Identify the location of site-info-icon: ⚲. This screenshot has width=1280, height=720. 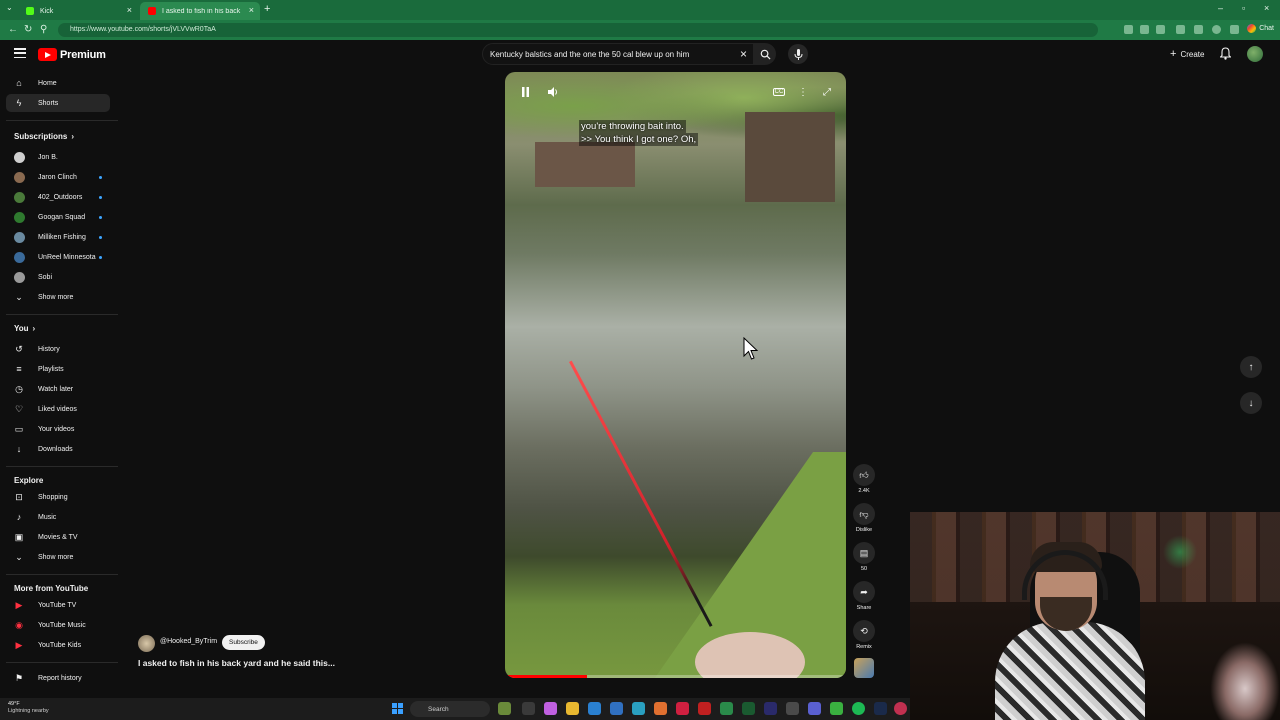
(43, 29).